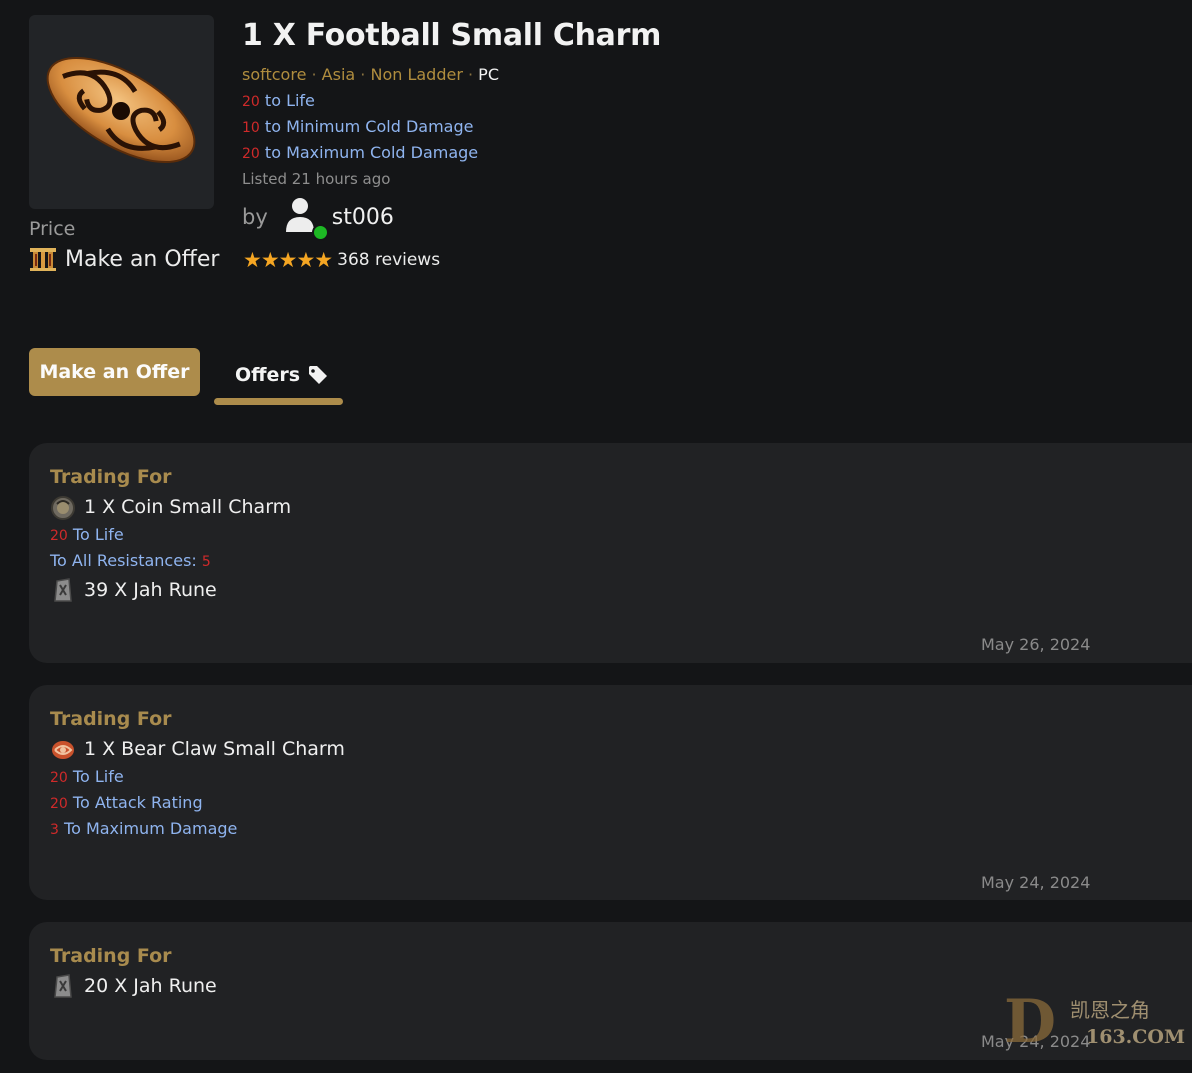  I want to click on seller-row: by st006, so click(318, 218).